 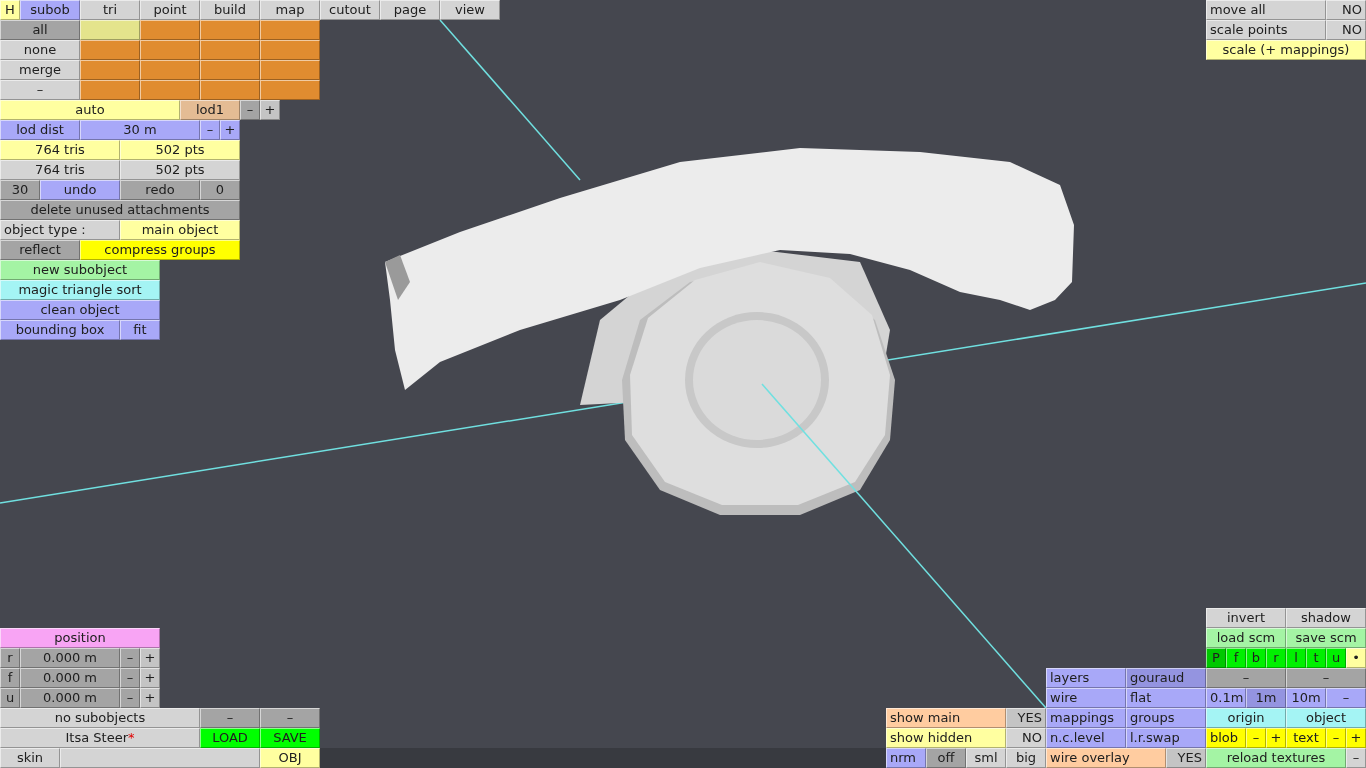 I want to click on panel-button: Itsa Steer*, so click(x=100, y=738).